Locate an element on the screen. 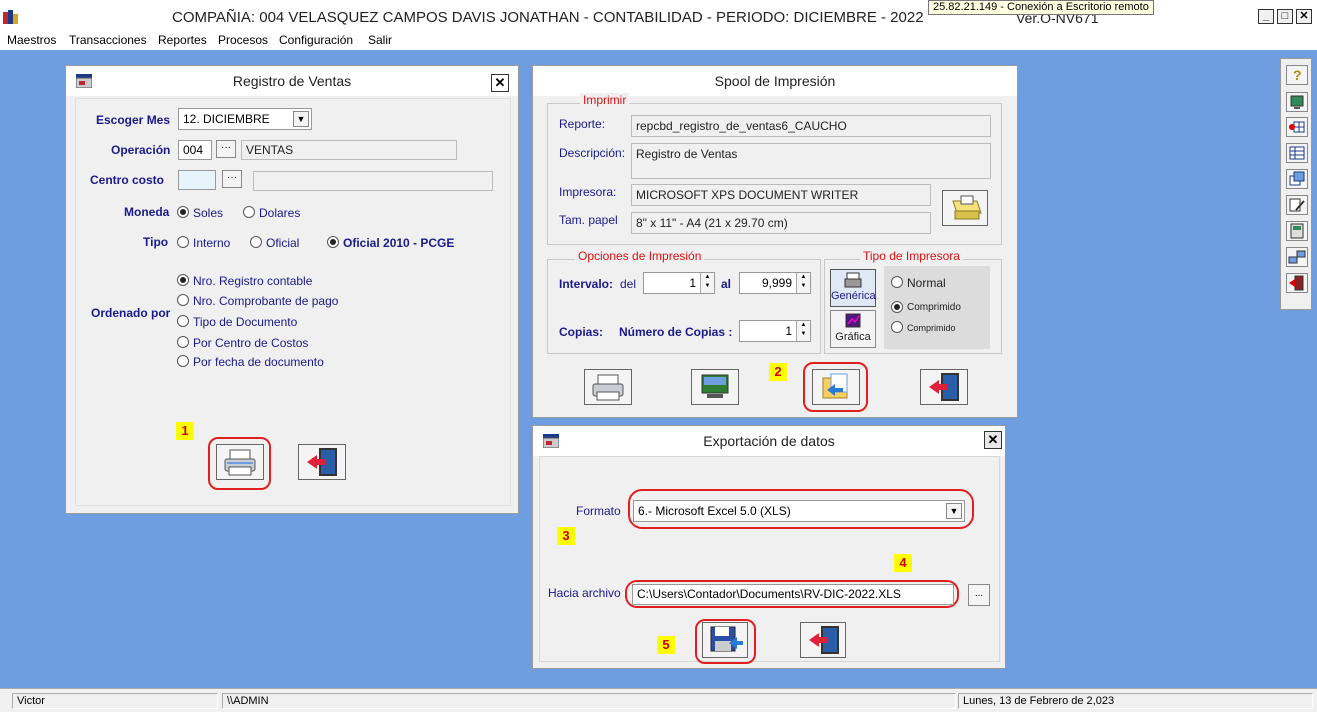  al-value: 9,999 is located at coordinates (776, 283).